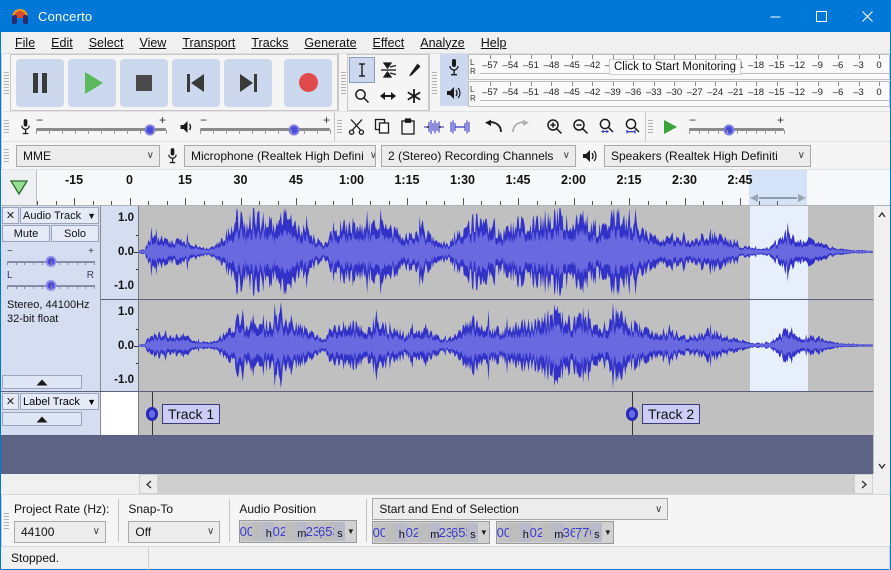 The width and height of the screenshot is (891, 570). Describe the element at coordinates (88, 155) in the screenshot. I see `audio-host-dropdown: MME ∨` at that location.